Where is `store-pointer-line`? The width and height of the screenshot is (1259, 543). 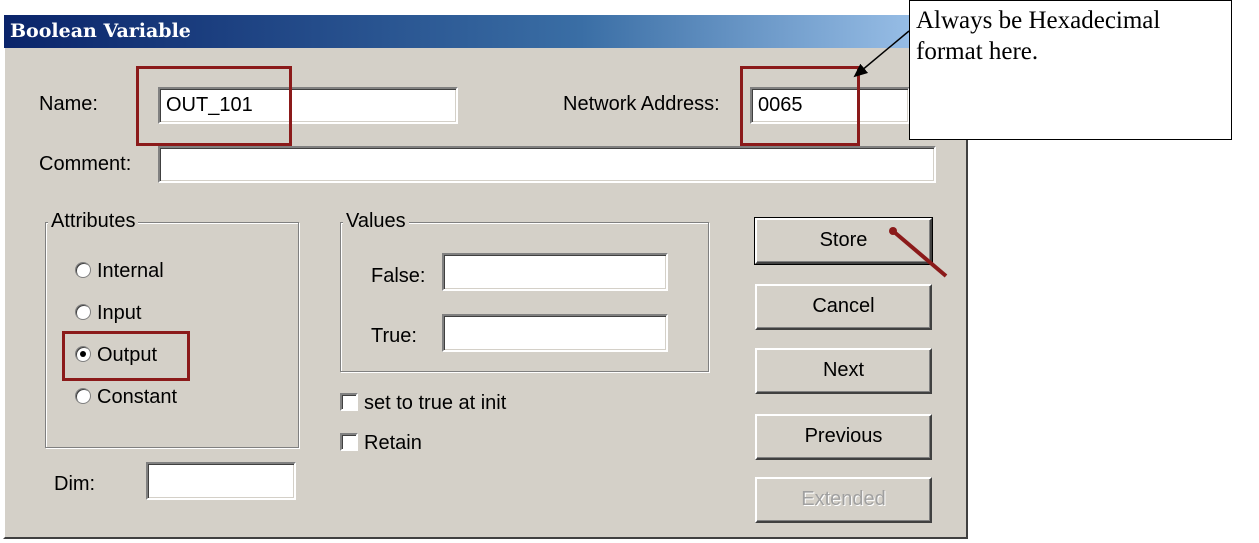 store-pointer-line is located at coordinates (919, 253).